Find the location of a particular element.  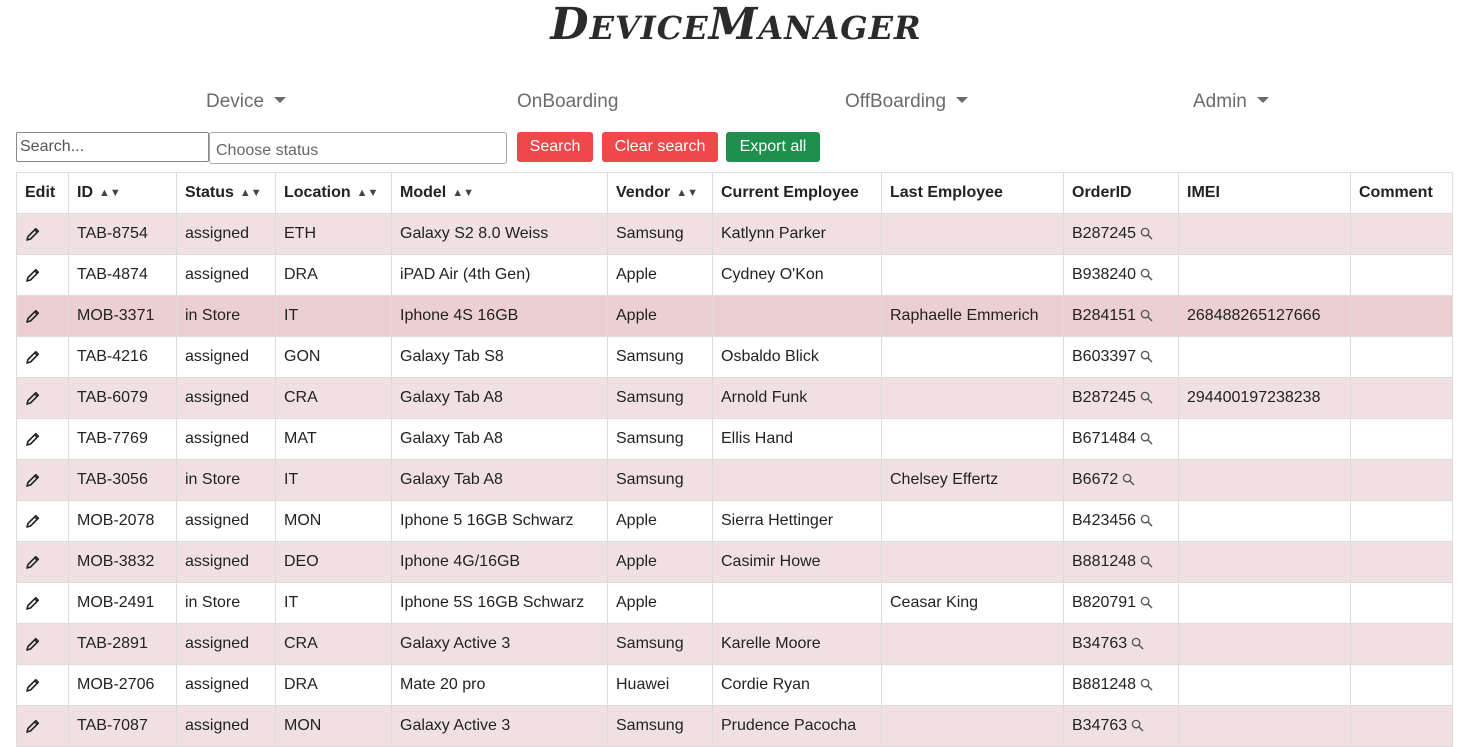

search-input is located at coordinates (112, 147).